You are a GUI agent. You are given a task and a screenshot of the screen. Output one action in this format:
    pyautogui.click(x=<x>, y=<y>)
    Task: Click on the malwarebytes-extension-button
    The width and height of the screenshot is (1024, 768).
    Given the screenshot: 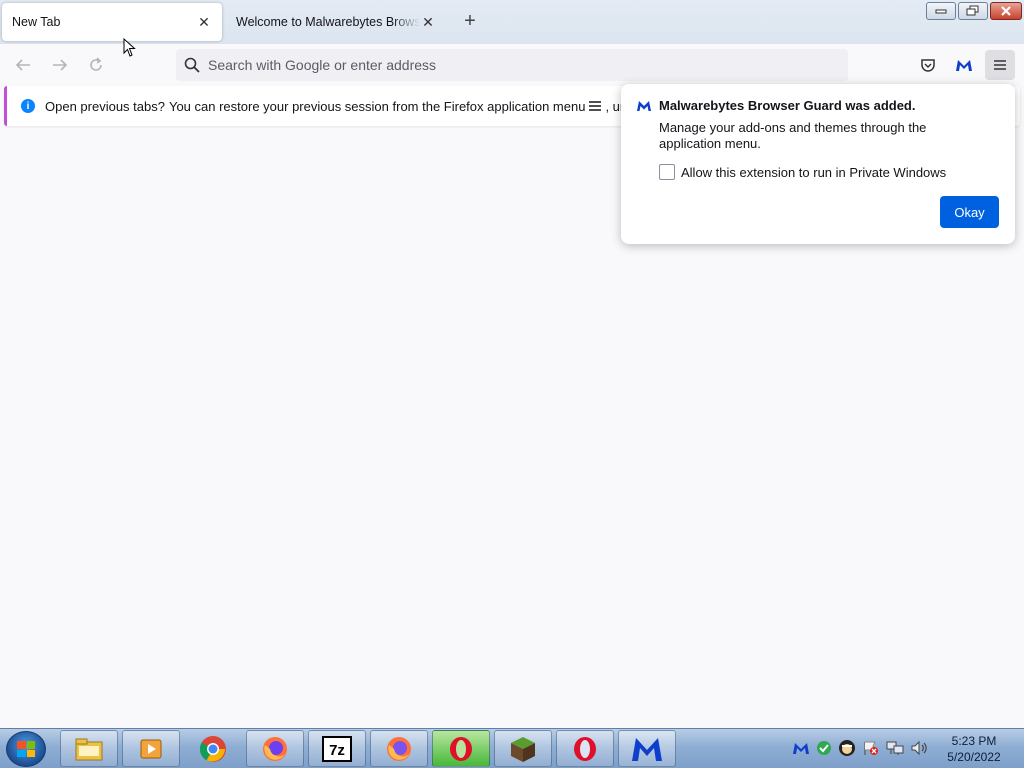 What is the action you would take?
    pyautogui.click(x=964, y=65)
    